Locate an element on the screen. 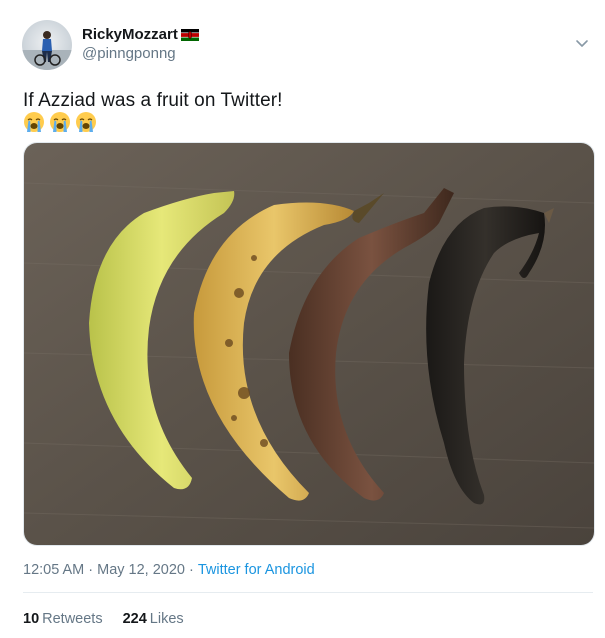  author-display-name: RickyMozzart is located at coordinates (130, 34).